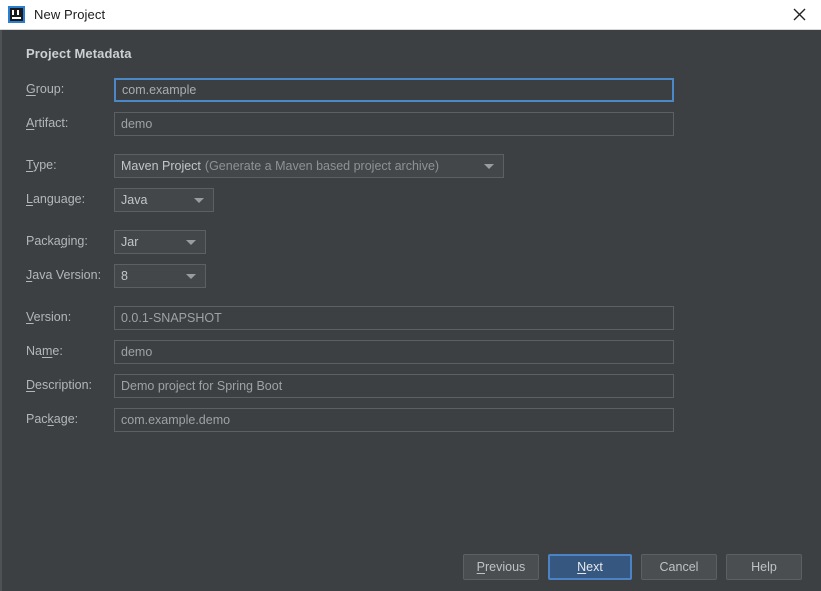 The height and width of the screenshot is (591, 821). What do you see at coordinates (70, 14) in the screenshot?
I see `window-title: New Project` at bounding box center [70, 14].